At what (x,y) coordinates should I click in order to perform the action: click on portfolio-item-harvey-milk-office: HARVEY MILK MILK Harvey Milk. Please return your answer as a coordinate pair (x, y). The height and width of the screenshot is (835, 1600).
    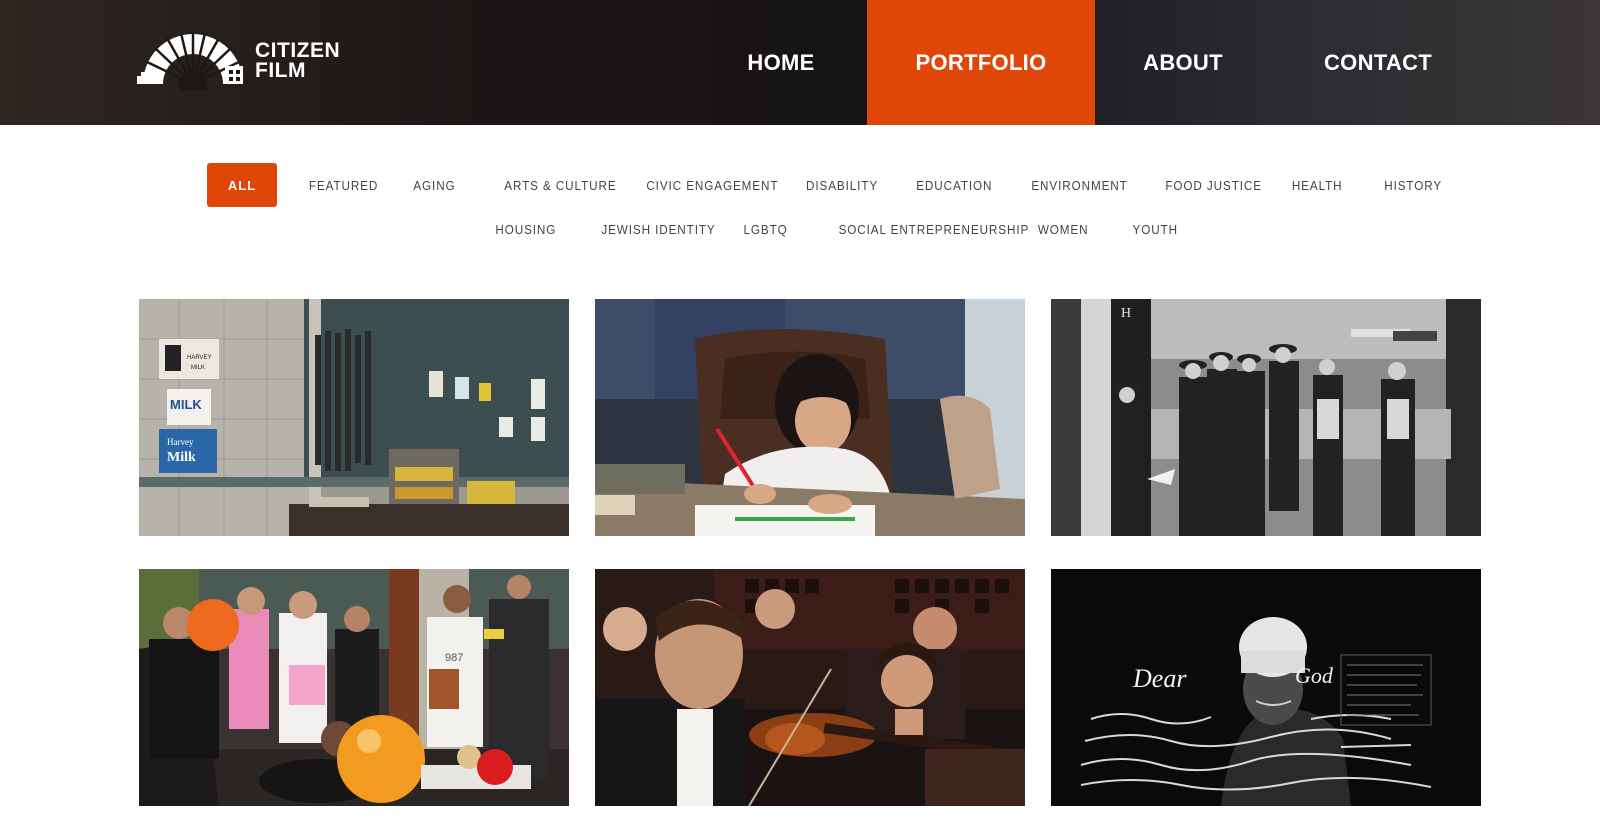
    Looking at the image, I should click on (354, 417).